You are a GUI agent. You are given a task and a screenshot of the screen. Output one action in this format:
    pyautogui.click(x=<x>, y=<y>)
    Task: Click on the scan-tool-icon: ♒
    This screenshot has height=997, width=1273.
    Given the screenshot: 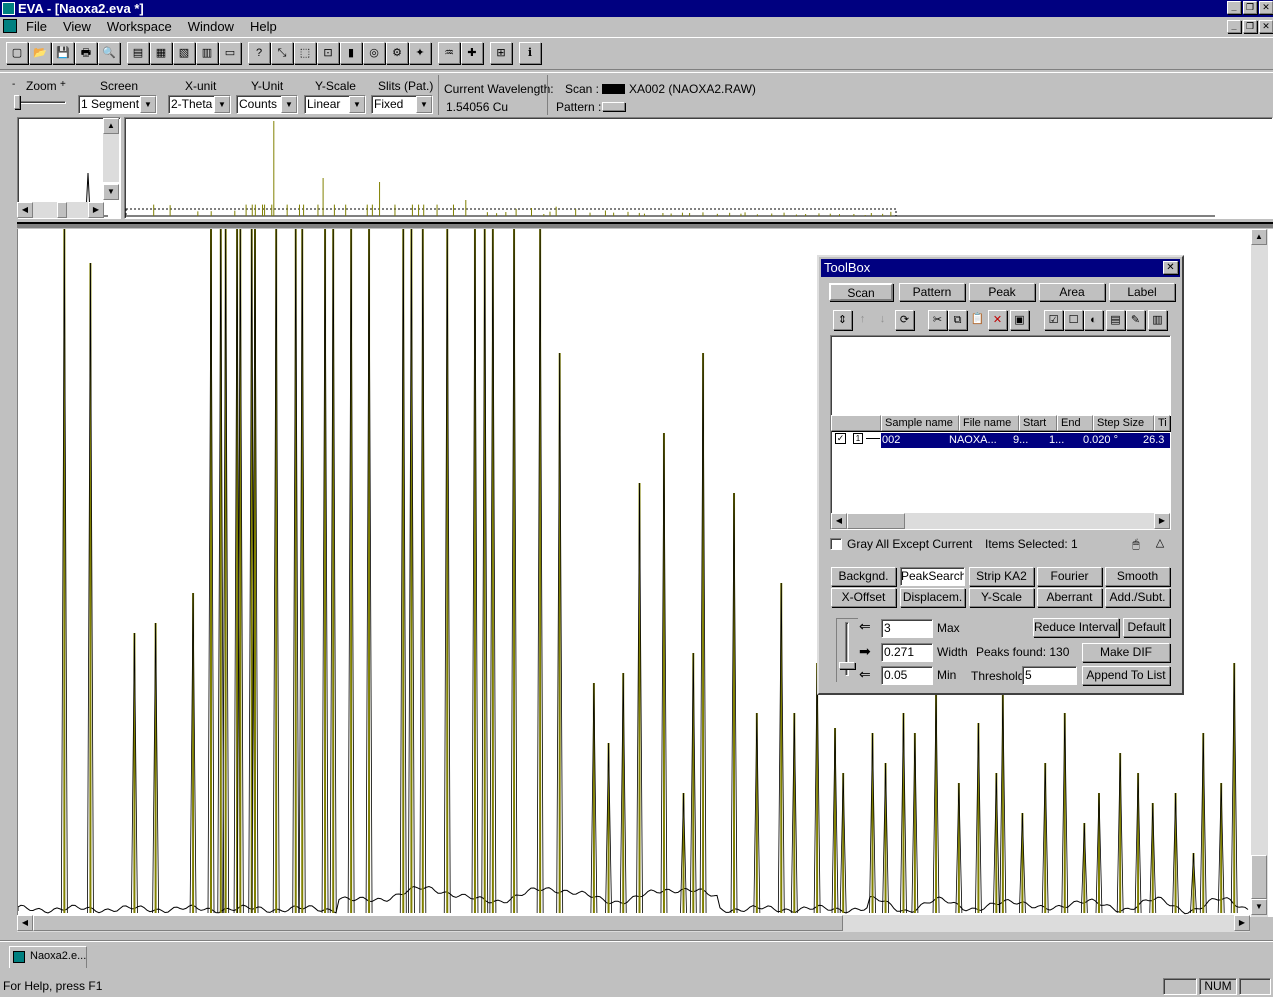 What is the action you would take?
    pyautogui.click(x=449, y=53)
    